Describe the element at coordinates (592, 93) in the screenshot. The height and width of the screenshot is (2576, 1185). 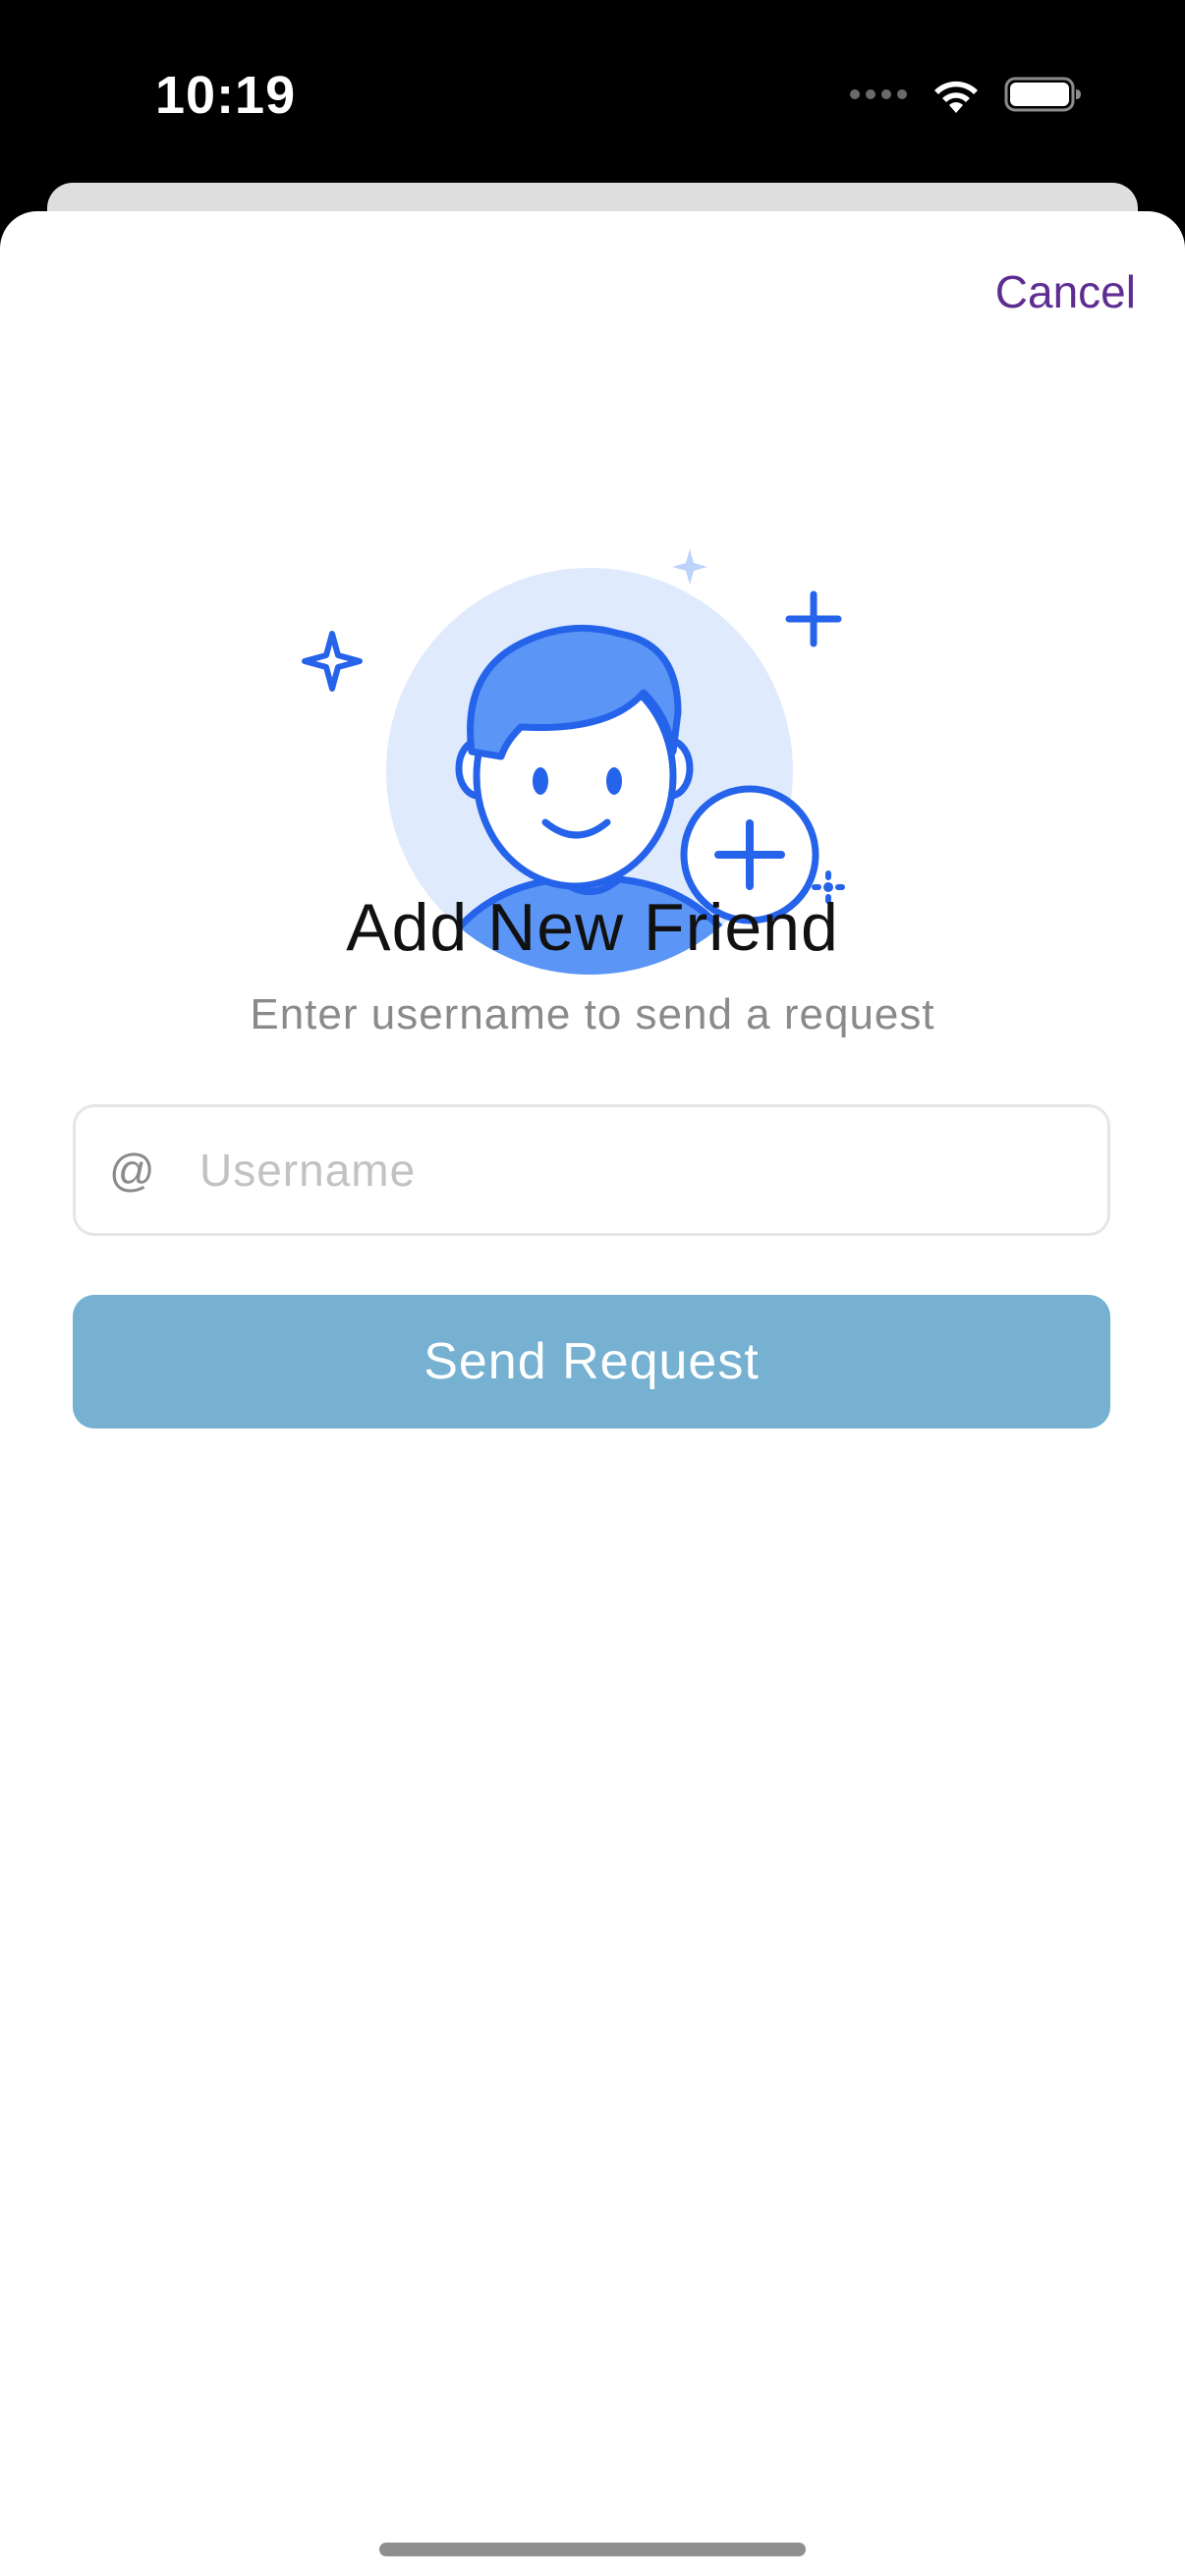
I see `status-bar: 10:19` at that location.